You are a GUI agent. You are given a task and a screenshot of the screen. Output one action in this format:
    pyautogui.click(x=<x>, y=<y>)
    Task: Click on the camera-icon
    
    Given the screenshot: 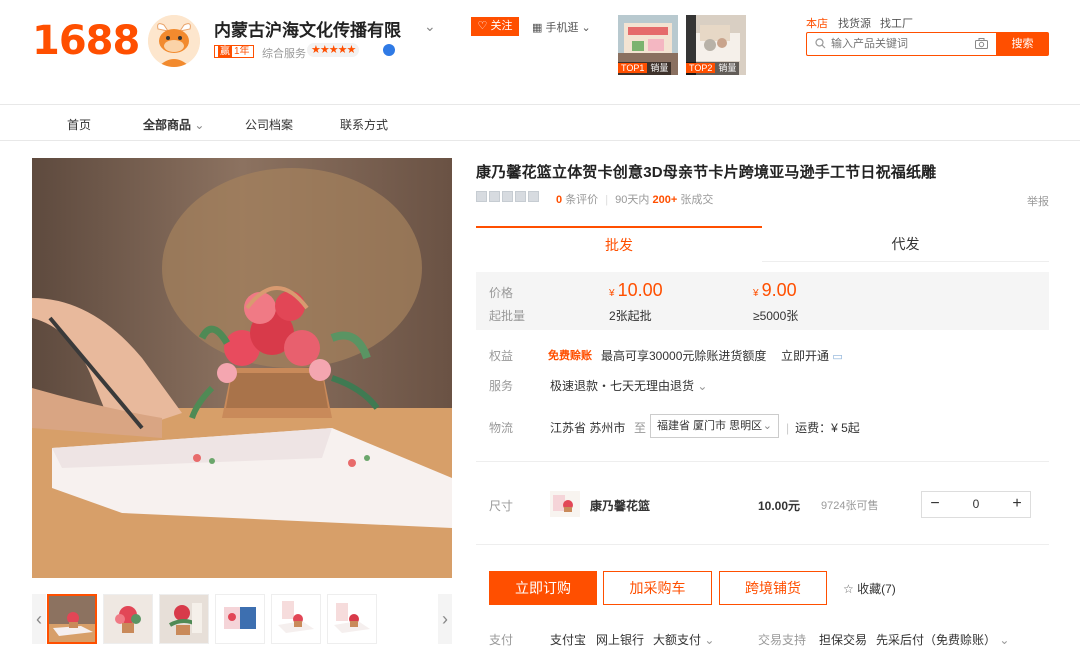 What is the action you would take?
    pyautogui.click(x=981, y=45)
    